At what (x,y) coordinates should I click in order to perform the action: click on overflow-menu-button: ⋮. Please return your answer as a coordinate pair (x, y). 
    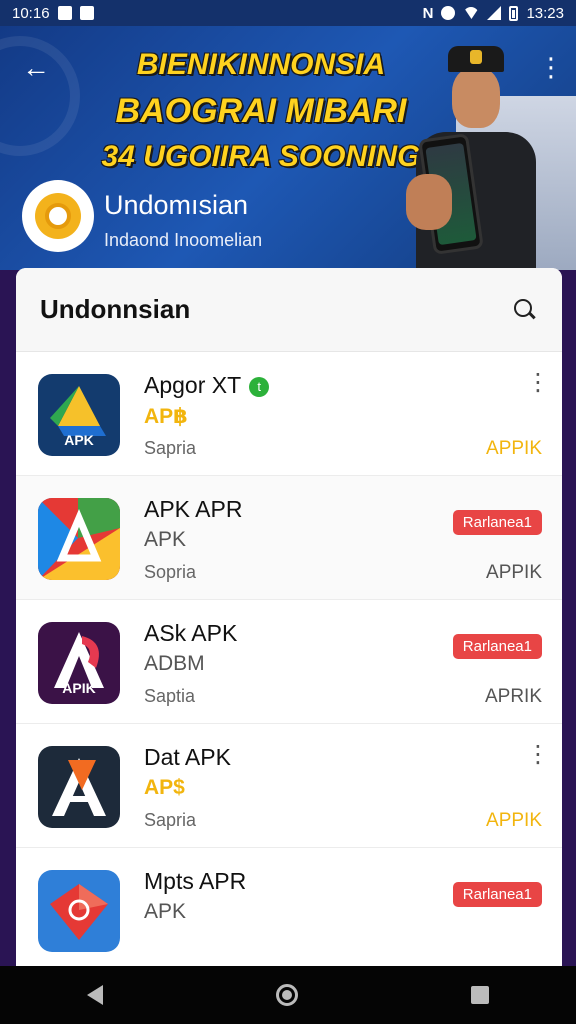
    Looking at the image, I should click on (551, 68).